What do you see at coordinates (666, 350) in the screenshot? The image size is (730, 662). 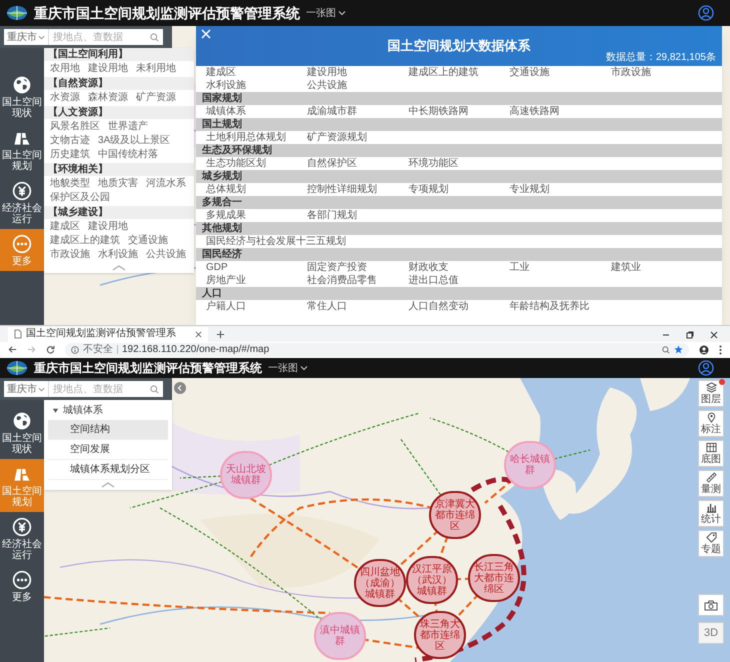 I see `zoom-icon` at bounding box center [666, 350].